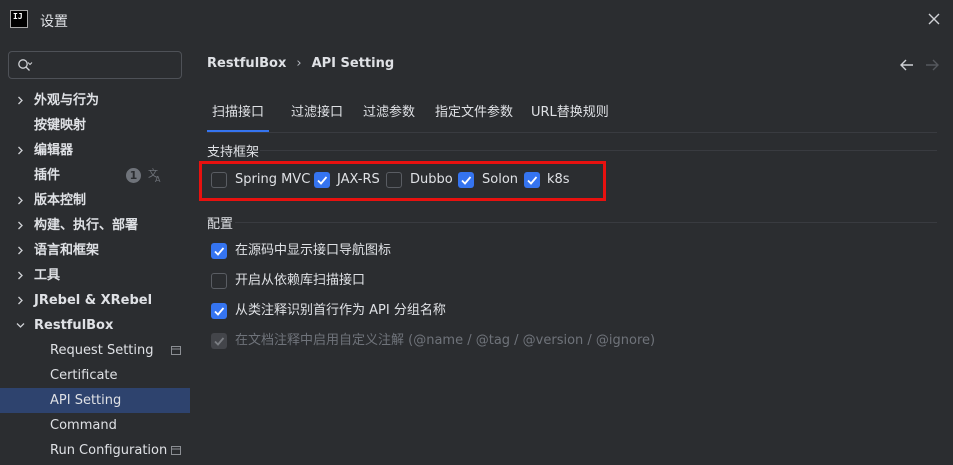 This screenshot has height=465, width=953. I want to click on arrow-right-icon, so click(932, 65).